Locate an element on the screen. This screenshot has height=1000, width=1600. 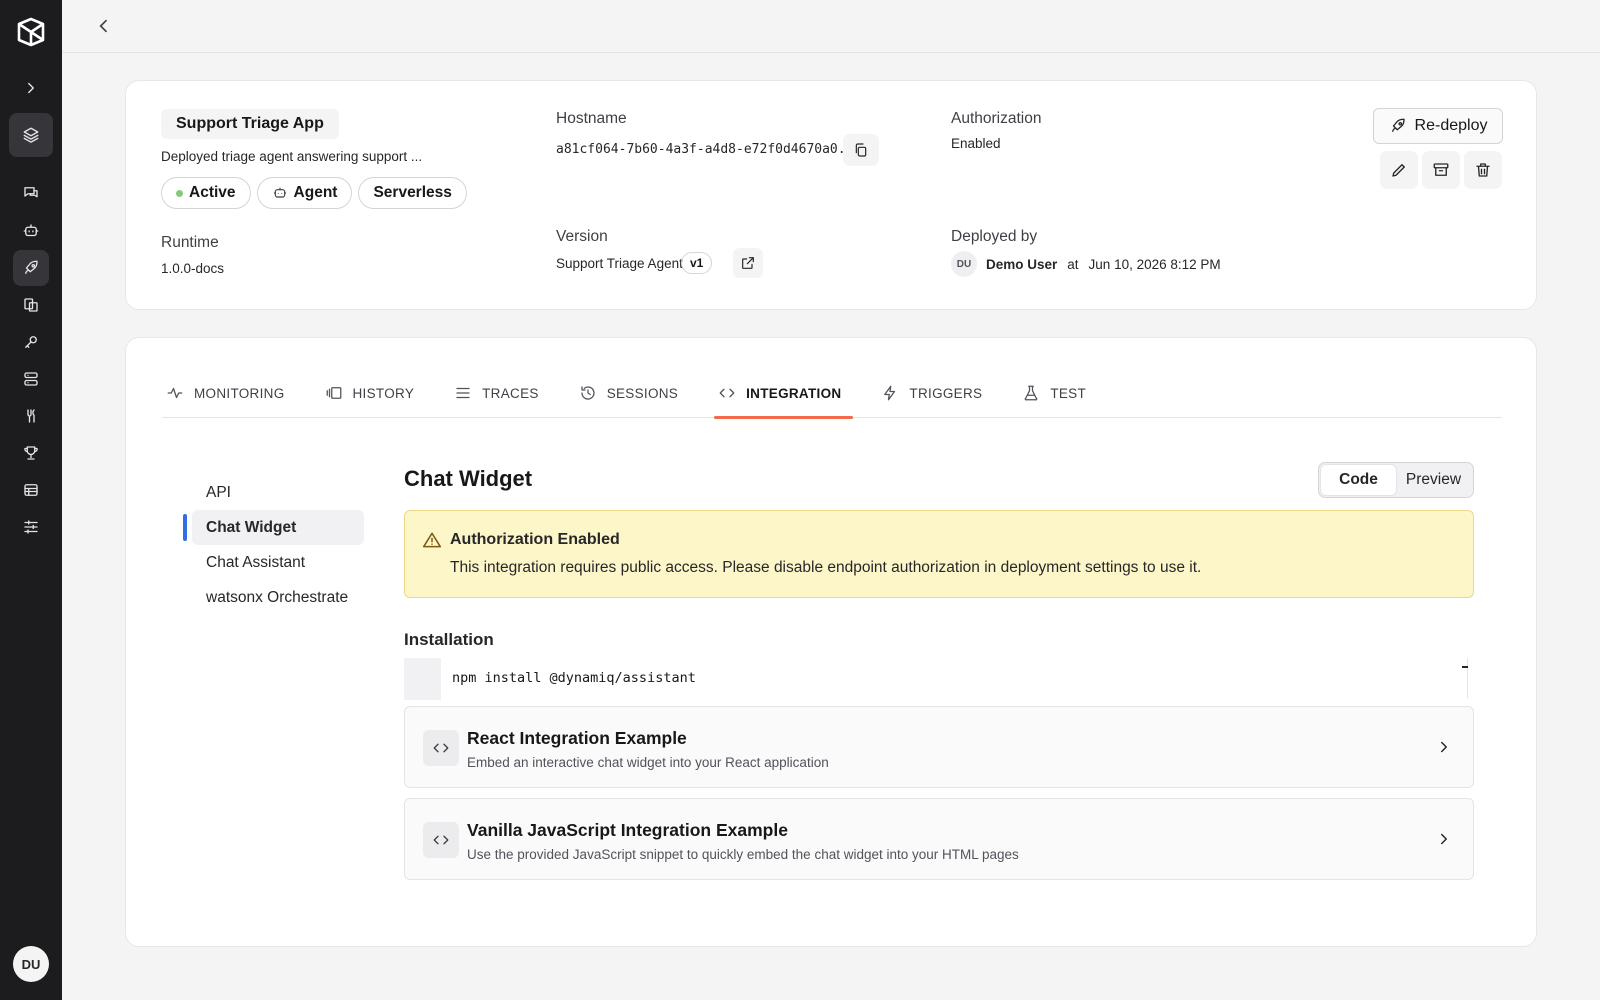
preview-toggle-button: Preview is located at coordinates (1433, 480).